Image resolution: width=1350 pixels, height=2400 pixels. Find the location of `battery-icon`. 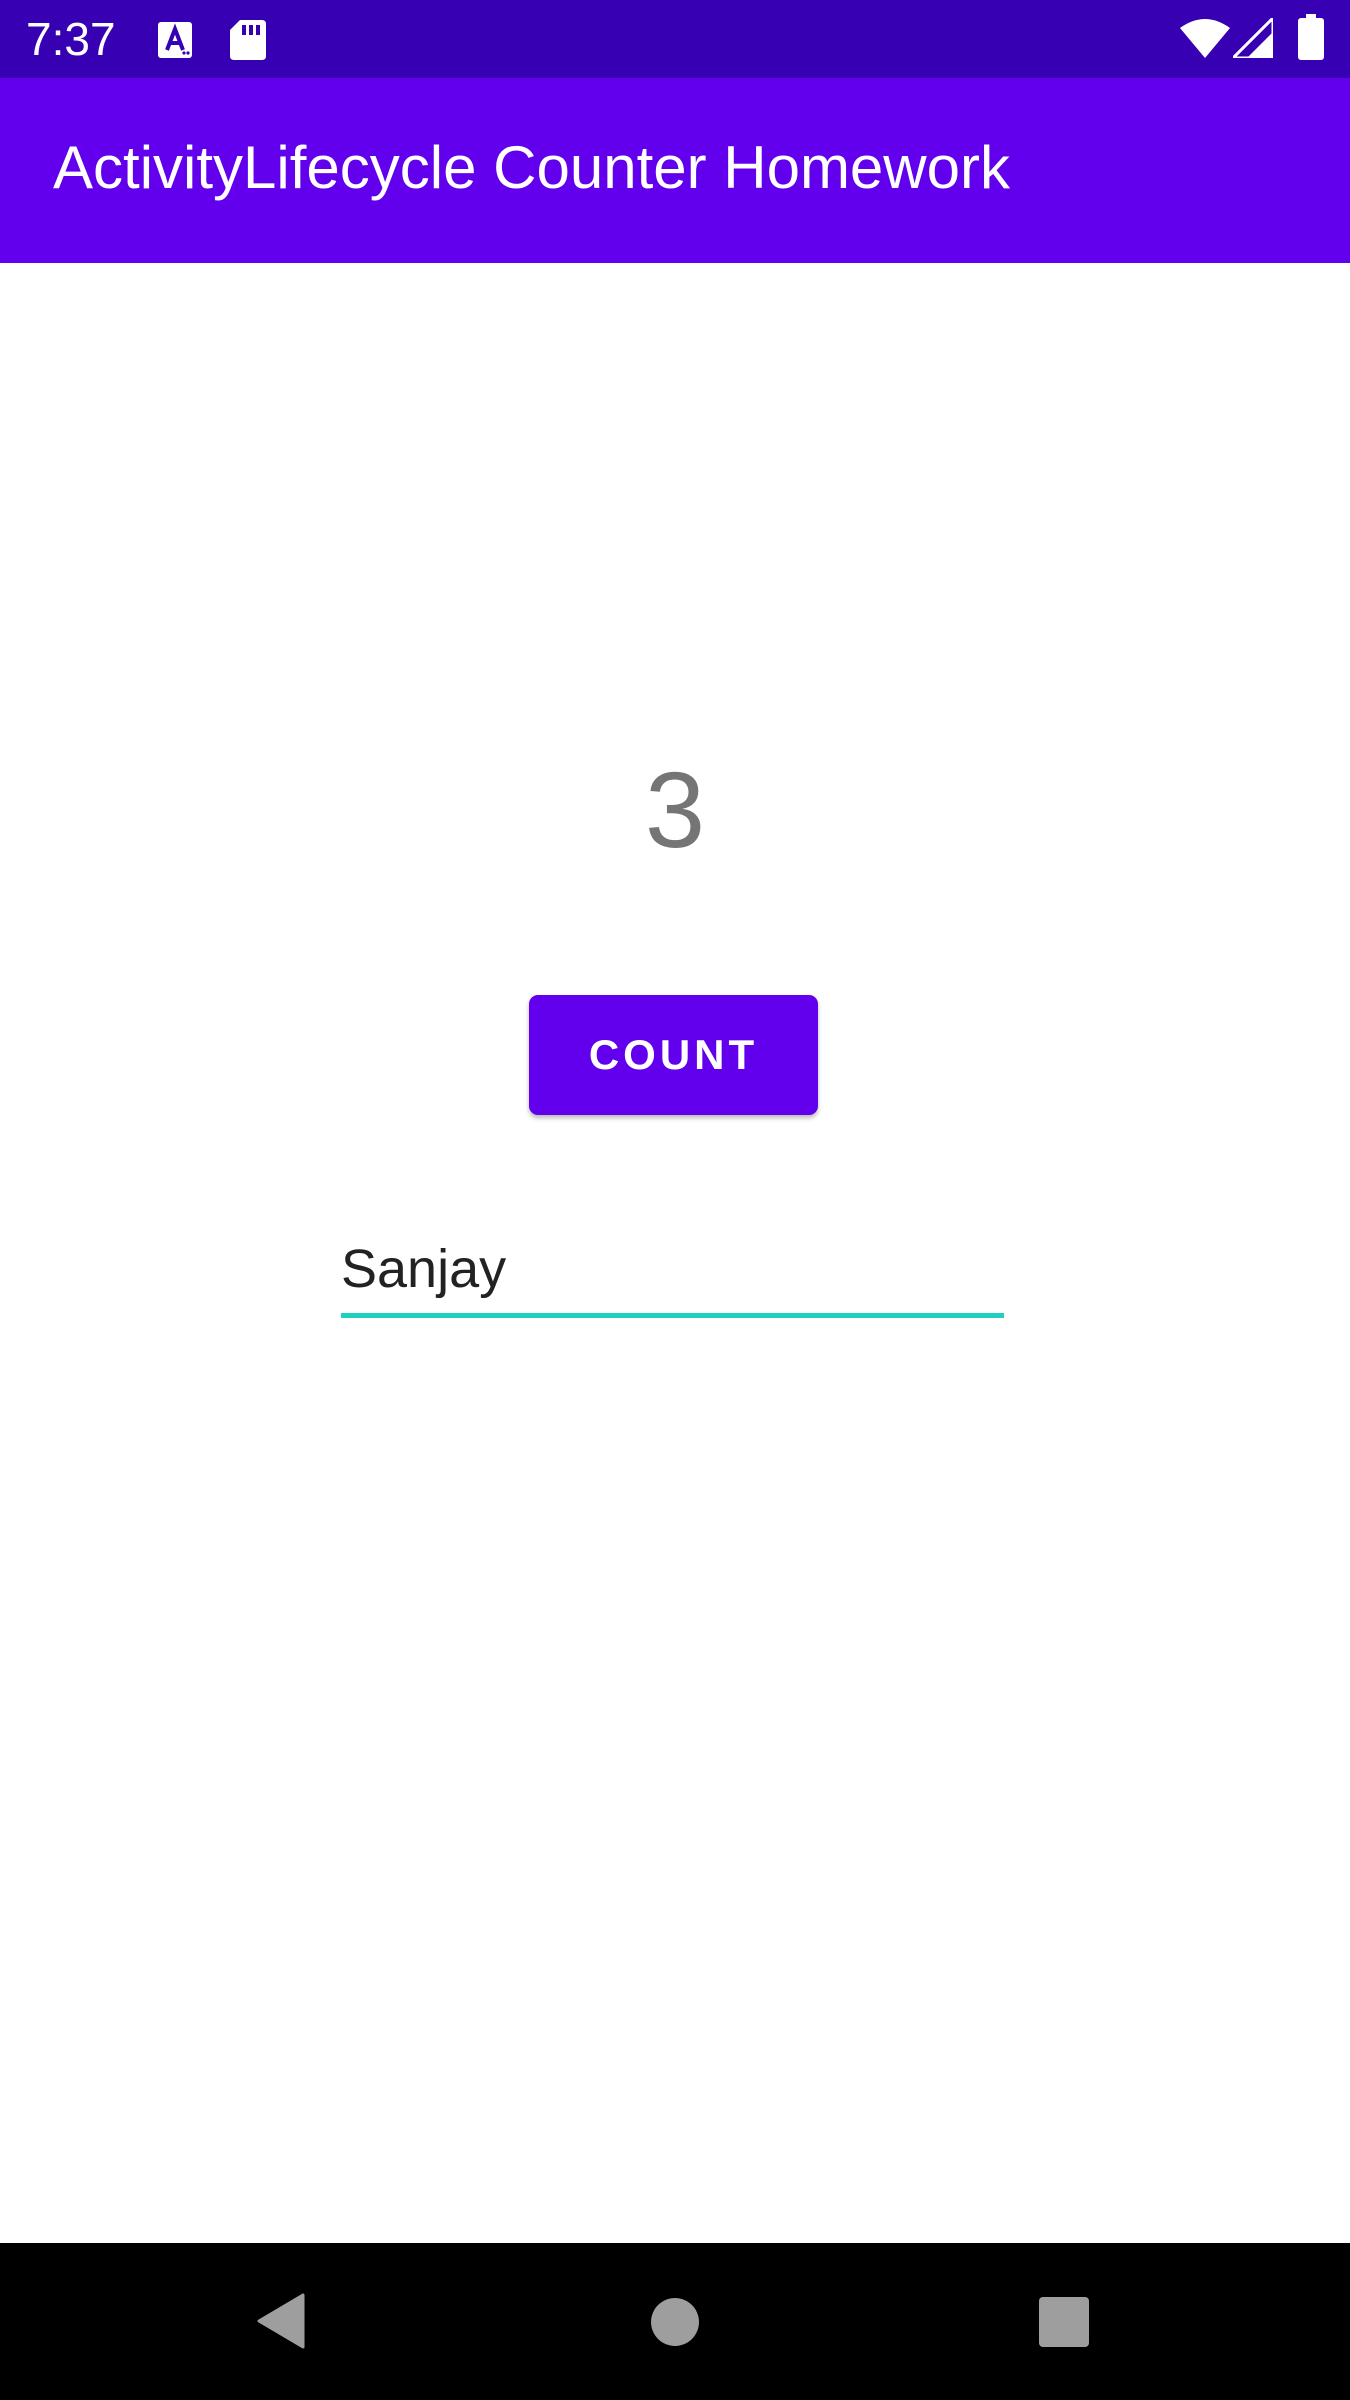

battery-icon is located at coordinates (1311, 39).